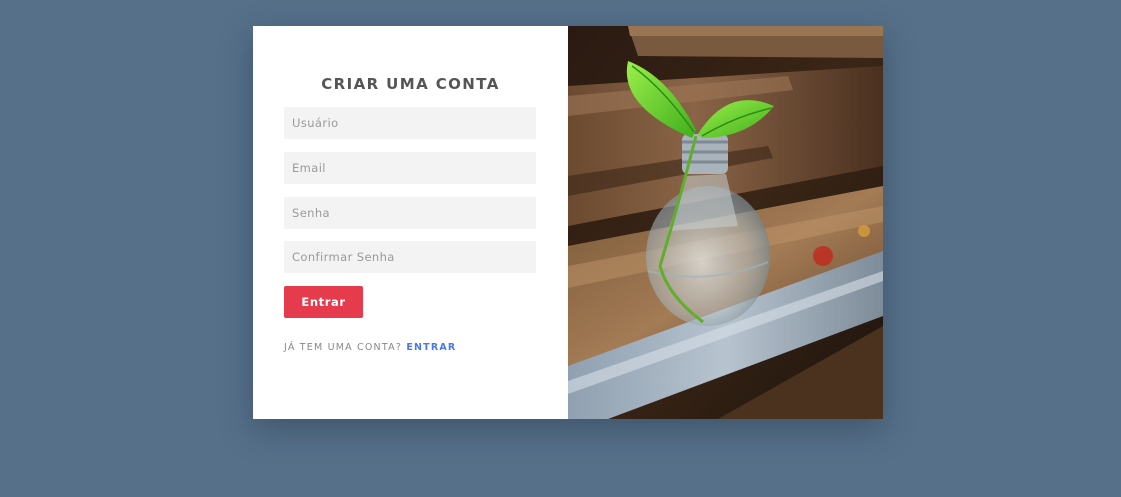  What do you see at coordinates (410, 257) in the screenshot?
I see `confirm-password-input` at bounding box center [410, 257].